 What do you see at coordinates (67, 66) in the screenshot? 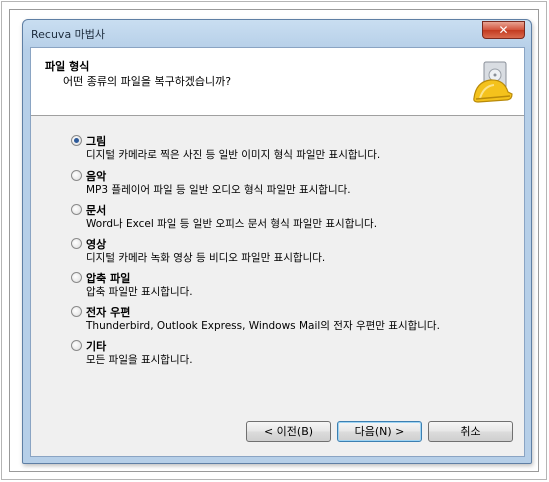
I see `page-title: 파일 형식` at bounding box center [67, 66].